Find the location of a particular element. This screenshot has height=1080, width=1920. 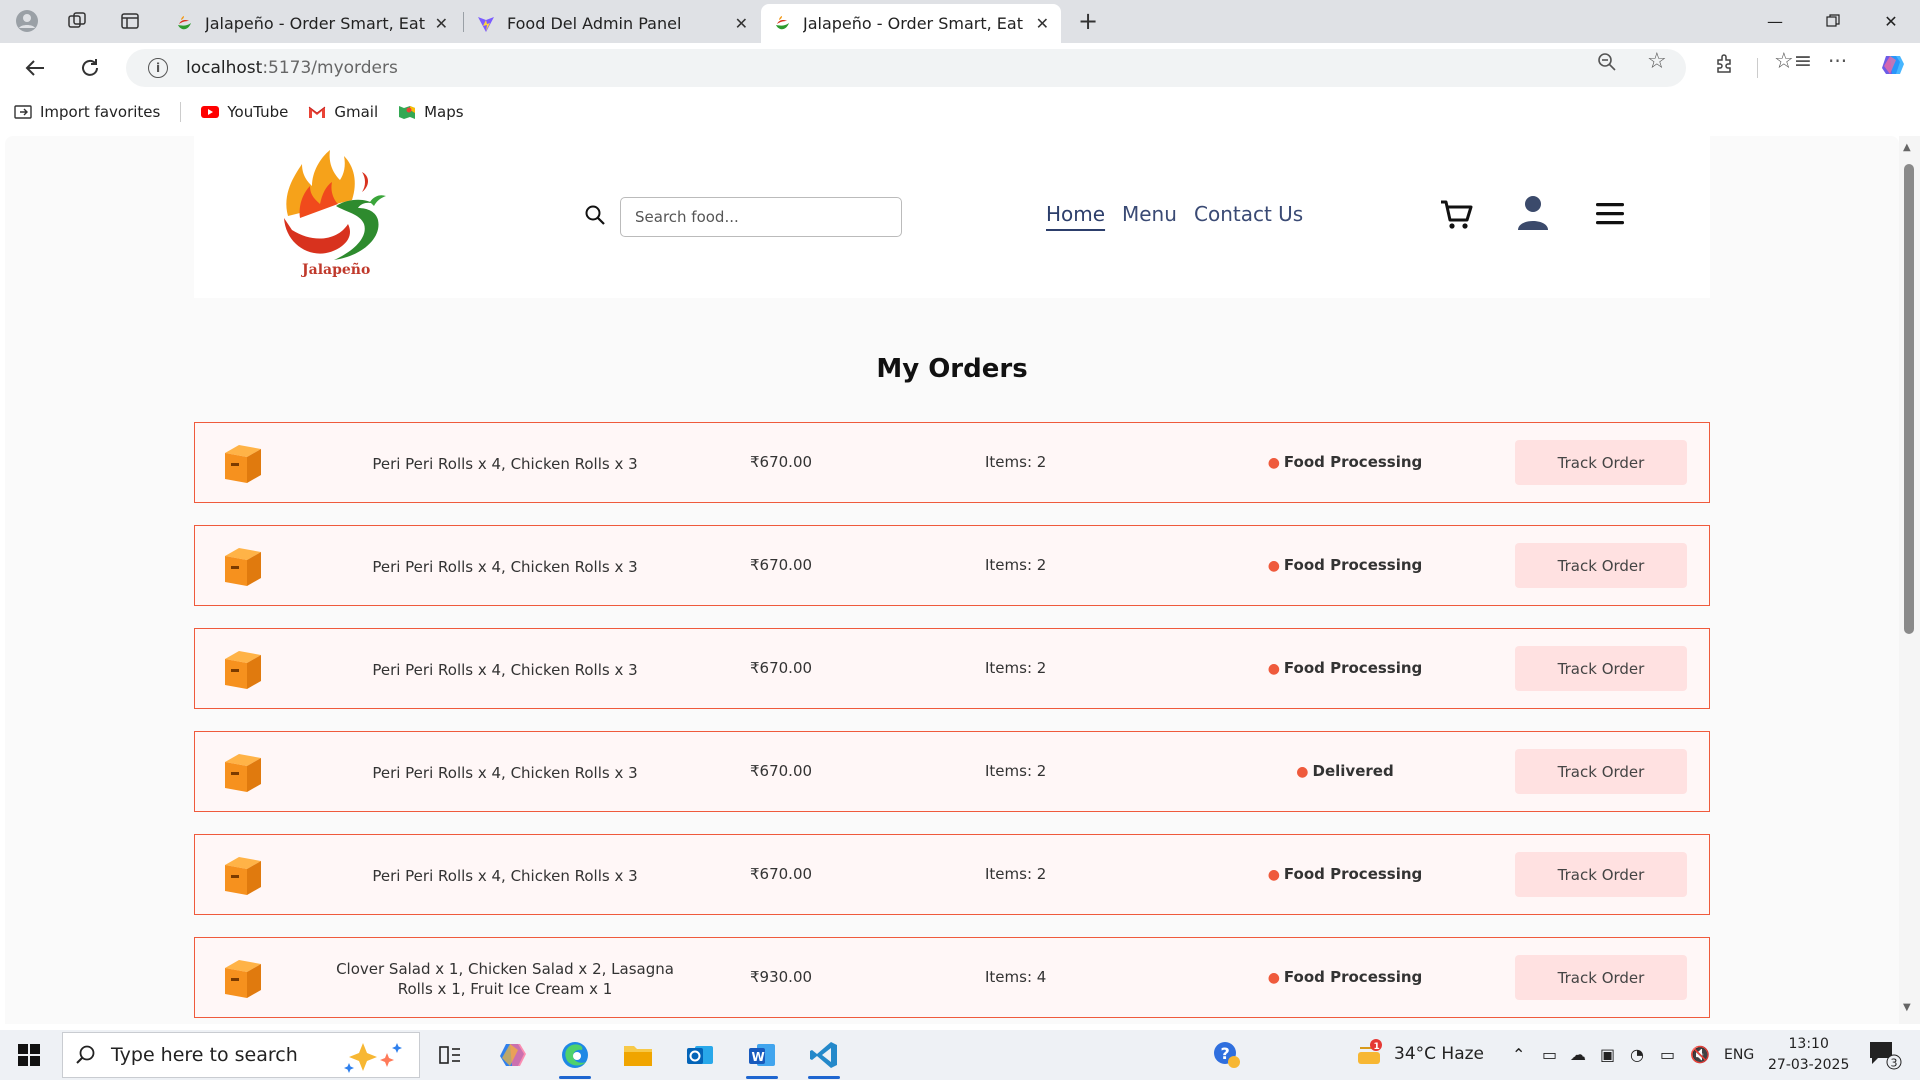

tab-jalapeno-1: Jalapeño - Order Smart, Eat Healt ✕ is located at coordinates (311, 23).